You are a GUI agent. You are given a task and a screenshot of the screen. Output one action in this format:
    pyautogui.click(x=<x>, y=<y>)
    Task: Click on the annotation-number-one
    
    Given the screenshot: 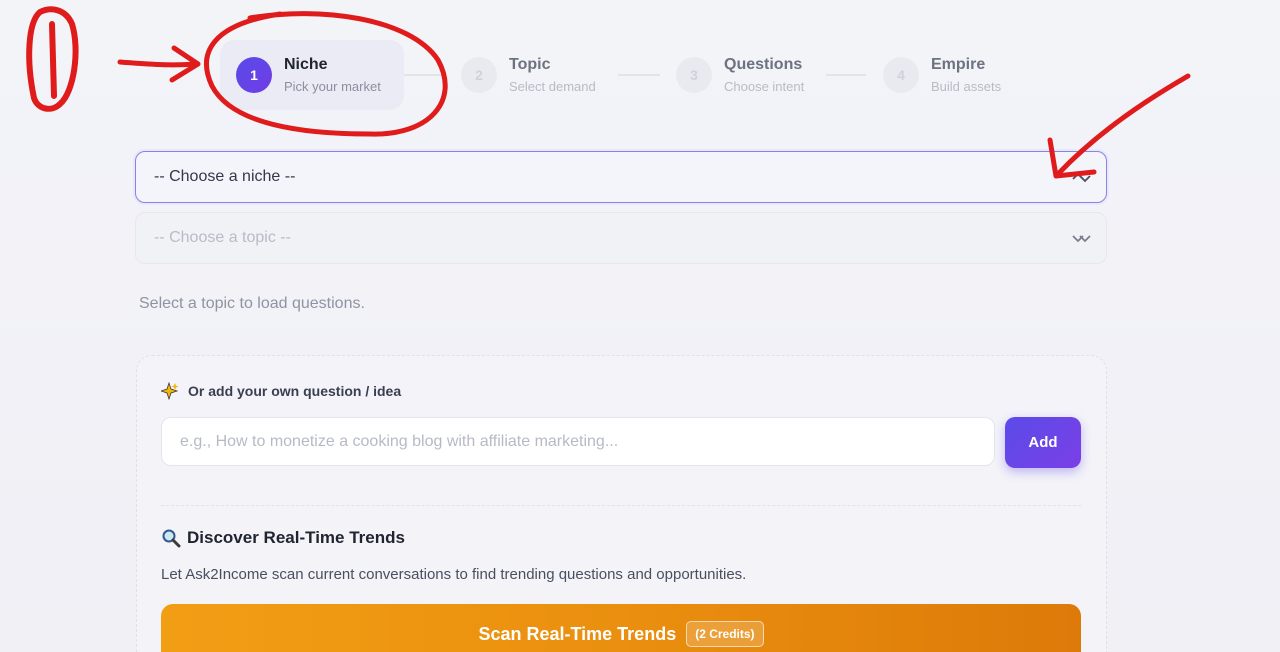 What is the action you would take?
    pyautogui.click(x=52, y=59)
    